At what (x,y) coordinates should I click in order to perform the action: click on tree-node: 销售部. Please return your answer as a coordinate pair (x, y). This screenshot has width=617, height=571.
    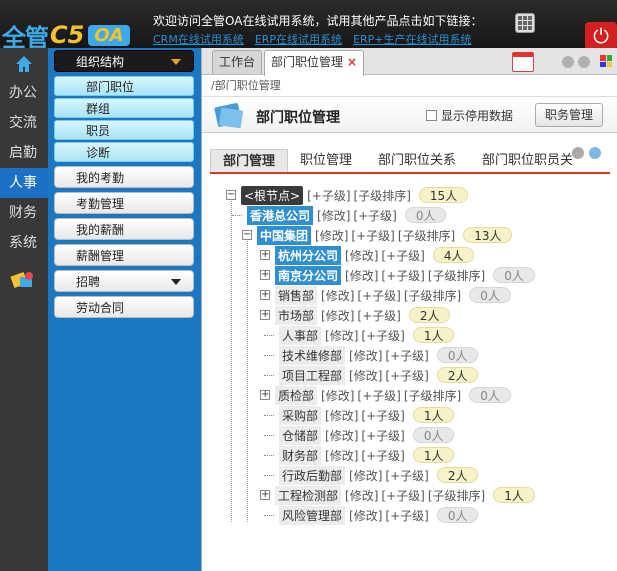
    Looking at the image, I should click on (296, 295).